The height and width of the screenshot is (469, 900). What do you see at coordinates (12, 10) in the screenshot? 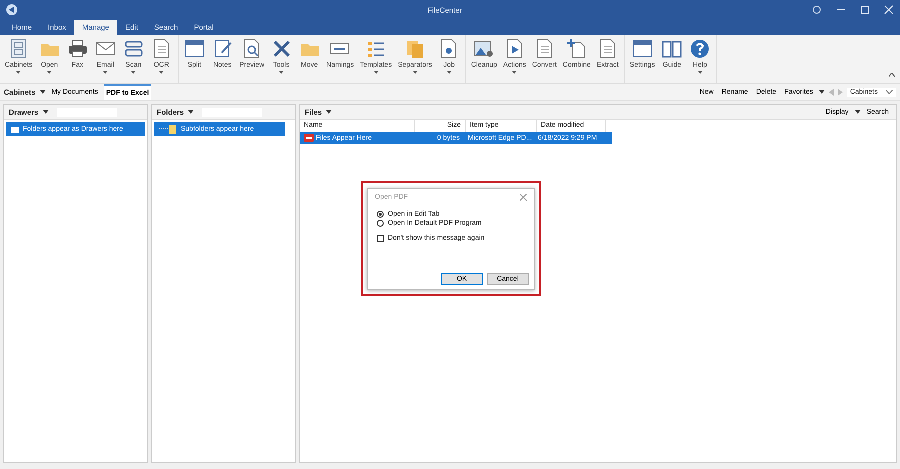
I see `app-logo-icon` at bounding box center [12, 10].